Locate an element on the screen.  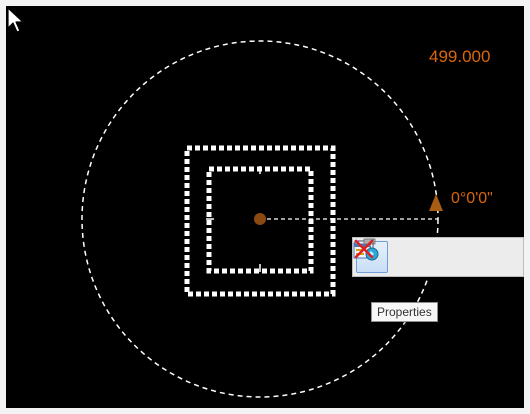
context-toolbar is located at coordinates (438, 257).